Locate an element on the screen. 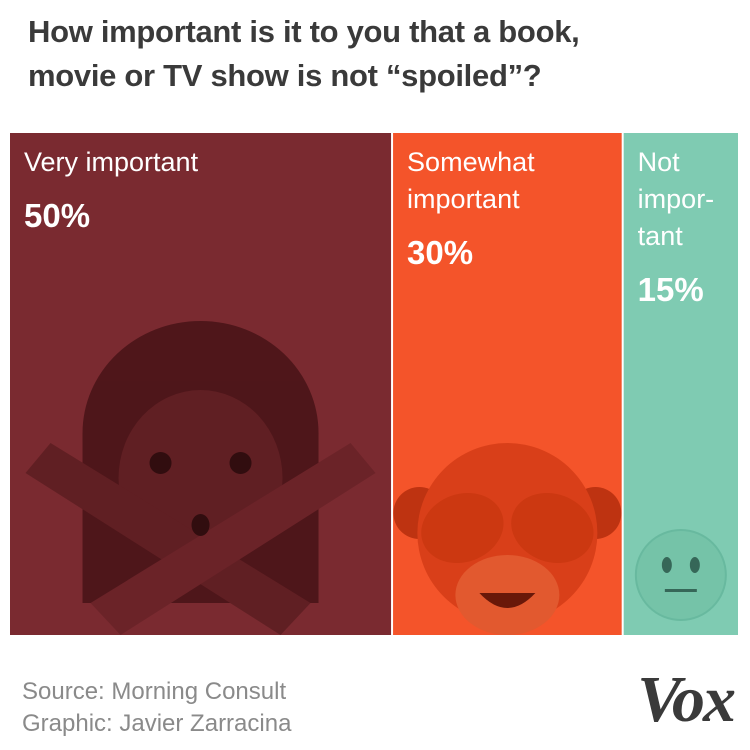 The image size is (750, 750). chart-title-line-1: How important is it to you that a book, is located at coordinates (304, 31).